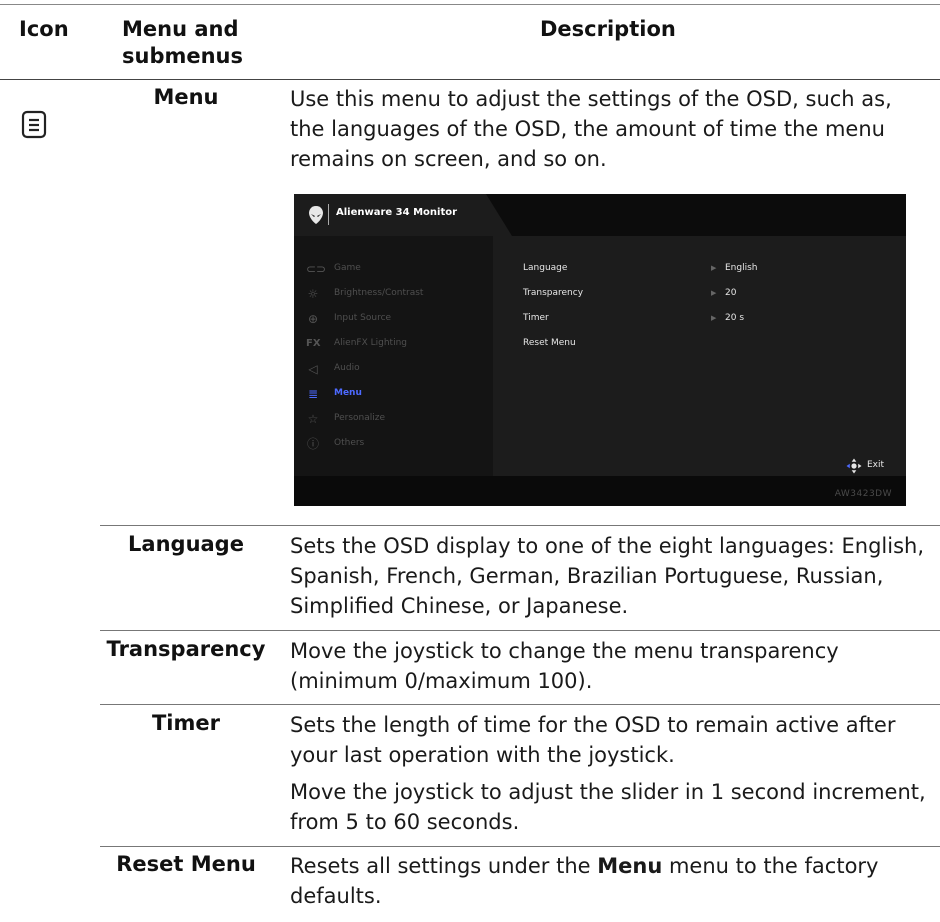 The image size is (940, 922). I want to click on menu-label: Menu, so click(186, 97).